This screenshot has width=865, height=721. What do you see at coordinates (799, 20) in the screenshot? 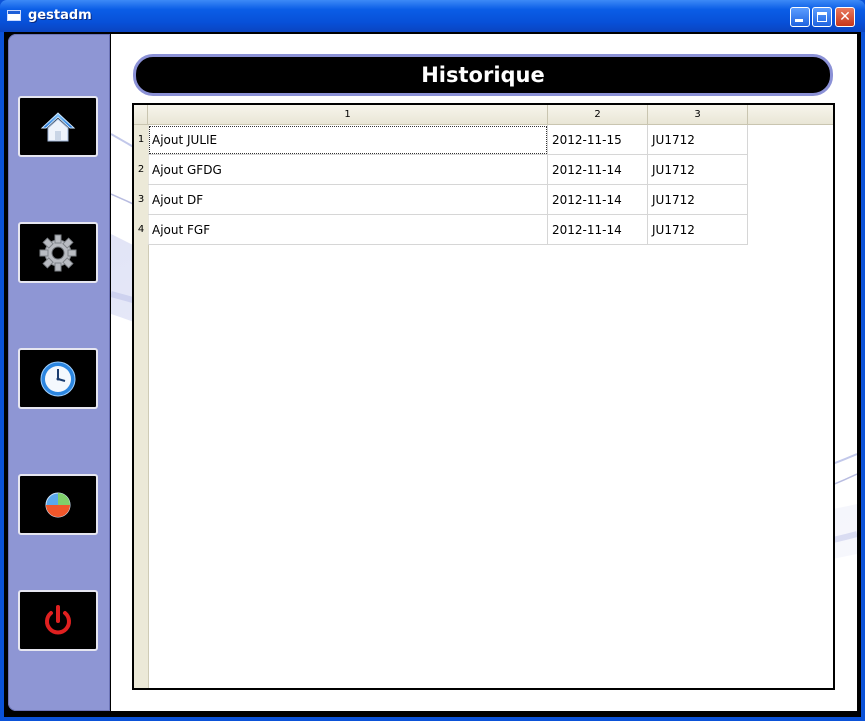
I see `minimize-icon` at bounding box center [799, 20].